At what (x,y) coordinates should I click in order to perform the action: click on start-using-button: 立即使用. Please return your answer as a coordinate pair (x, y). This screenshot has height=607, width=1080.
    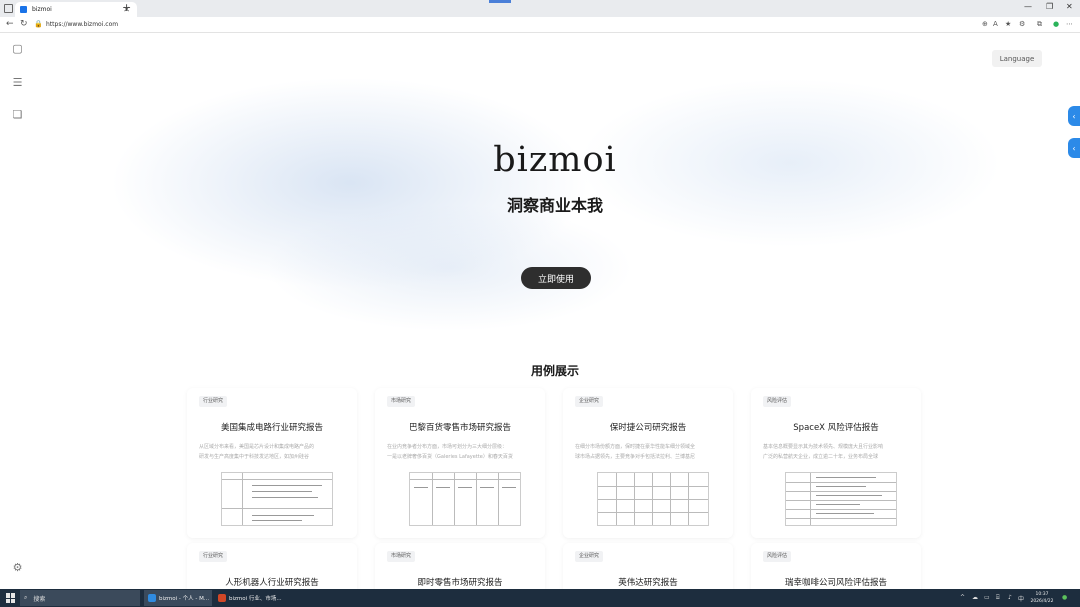
    Looking at the image, I should click on (556, 278).